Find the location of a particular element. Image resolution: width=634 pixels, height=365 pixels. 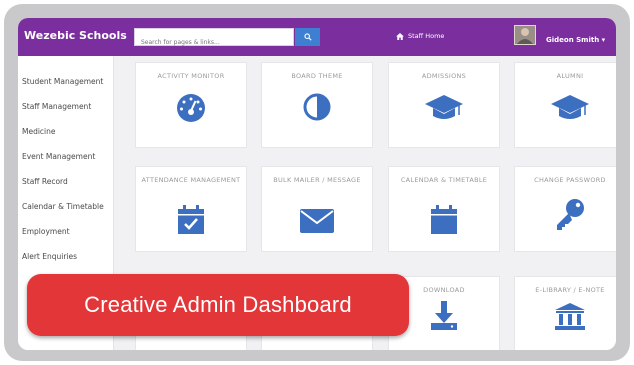

promo-banner: Creative Admin Dashboard is located at coordinates (218, 305).